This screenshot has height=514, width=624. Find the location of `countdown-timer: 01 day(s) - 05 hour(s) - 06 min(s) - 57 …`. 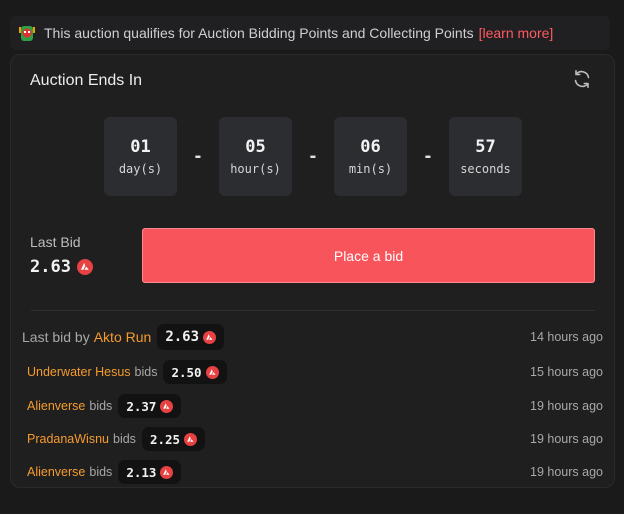

countdown-timer: 01 day(s) - 05 hour(s) - 06 min(s) - 57 … is located at coordinates (313, 156).